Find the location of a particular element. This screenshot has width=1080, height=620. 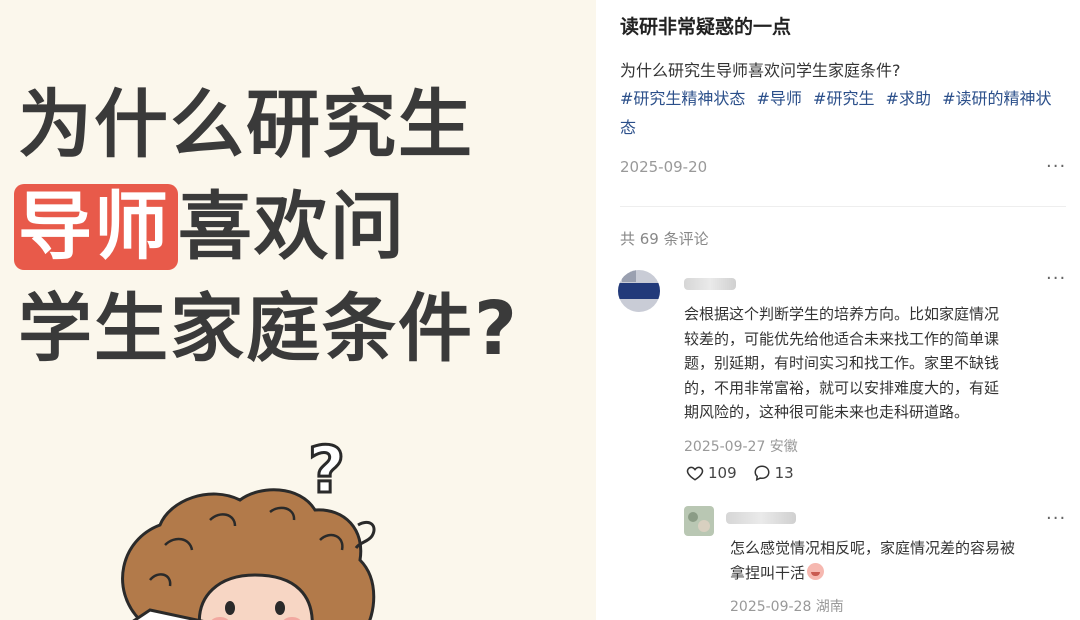

like-button: 109 is located at coordinates (711, 473).